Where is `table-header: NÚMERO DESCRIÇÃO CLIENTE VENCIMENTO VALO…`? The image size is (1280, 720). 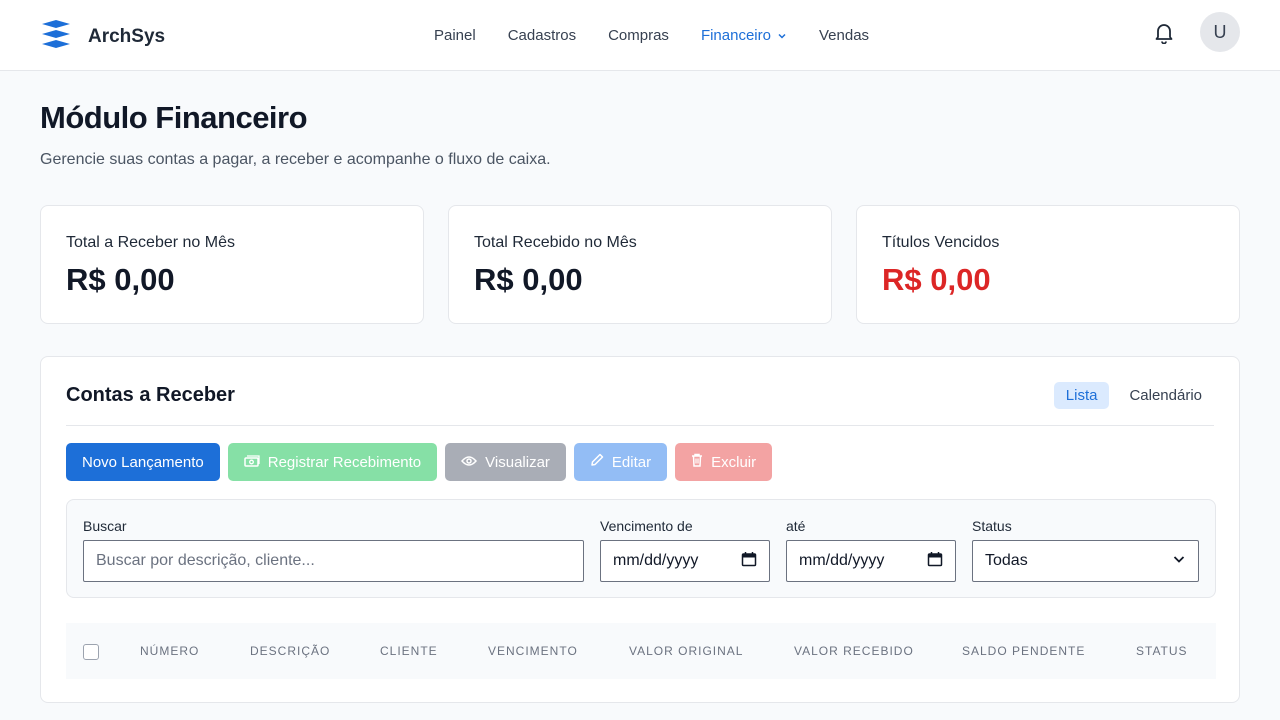
table-header: NÚMERO DESCRIÇÃO CLIENTE VENCIMENTO VALO… is located at coordinates (641, 651).